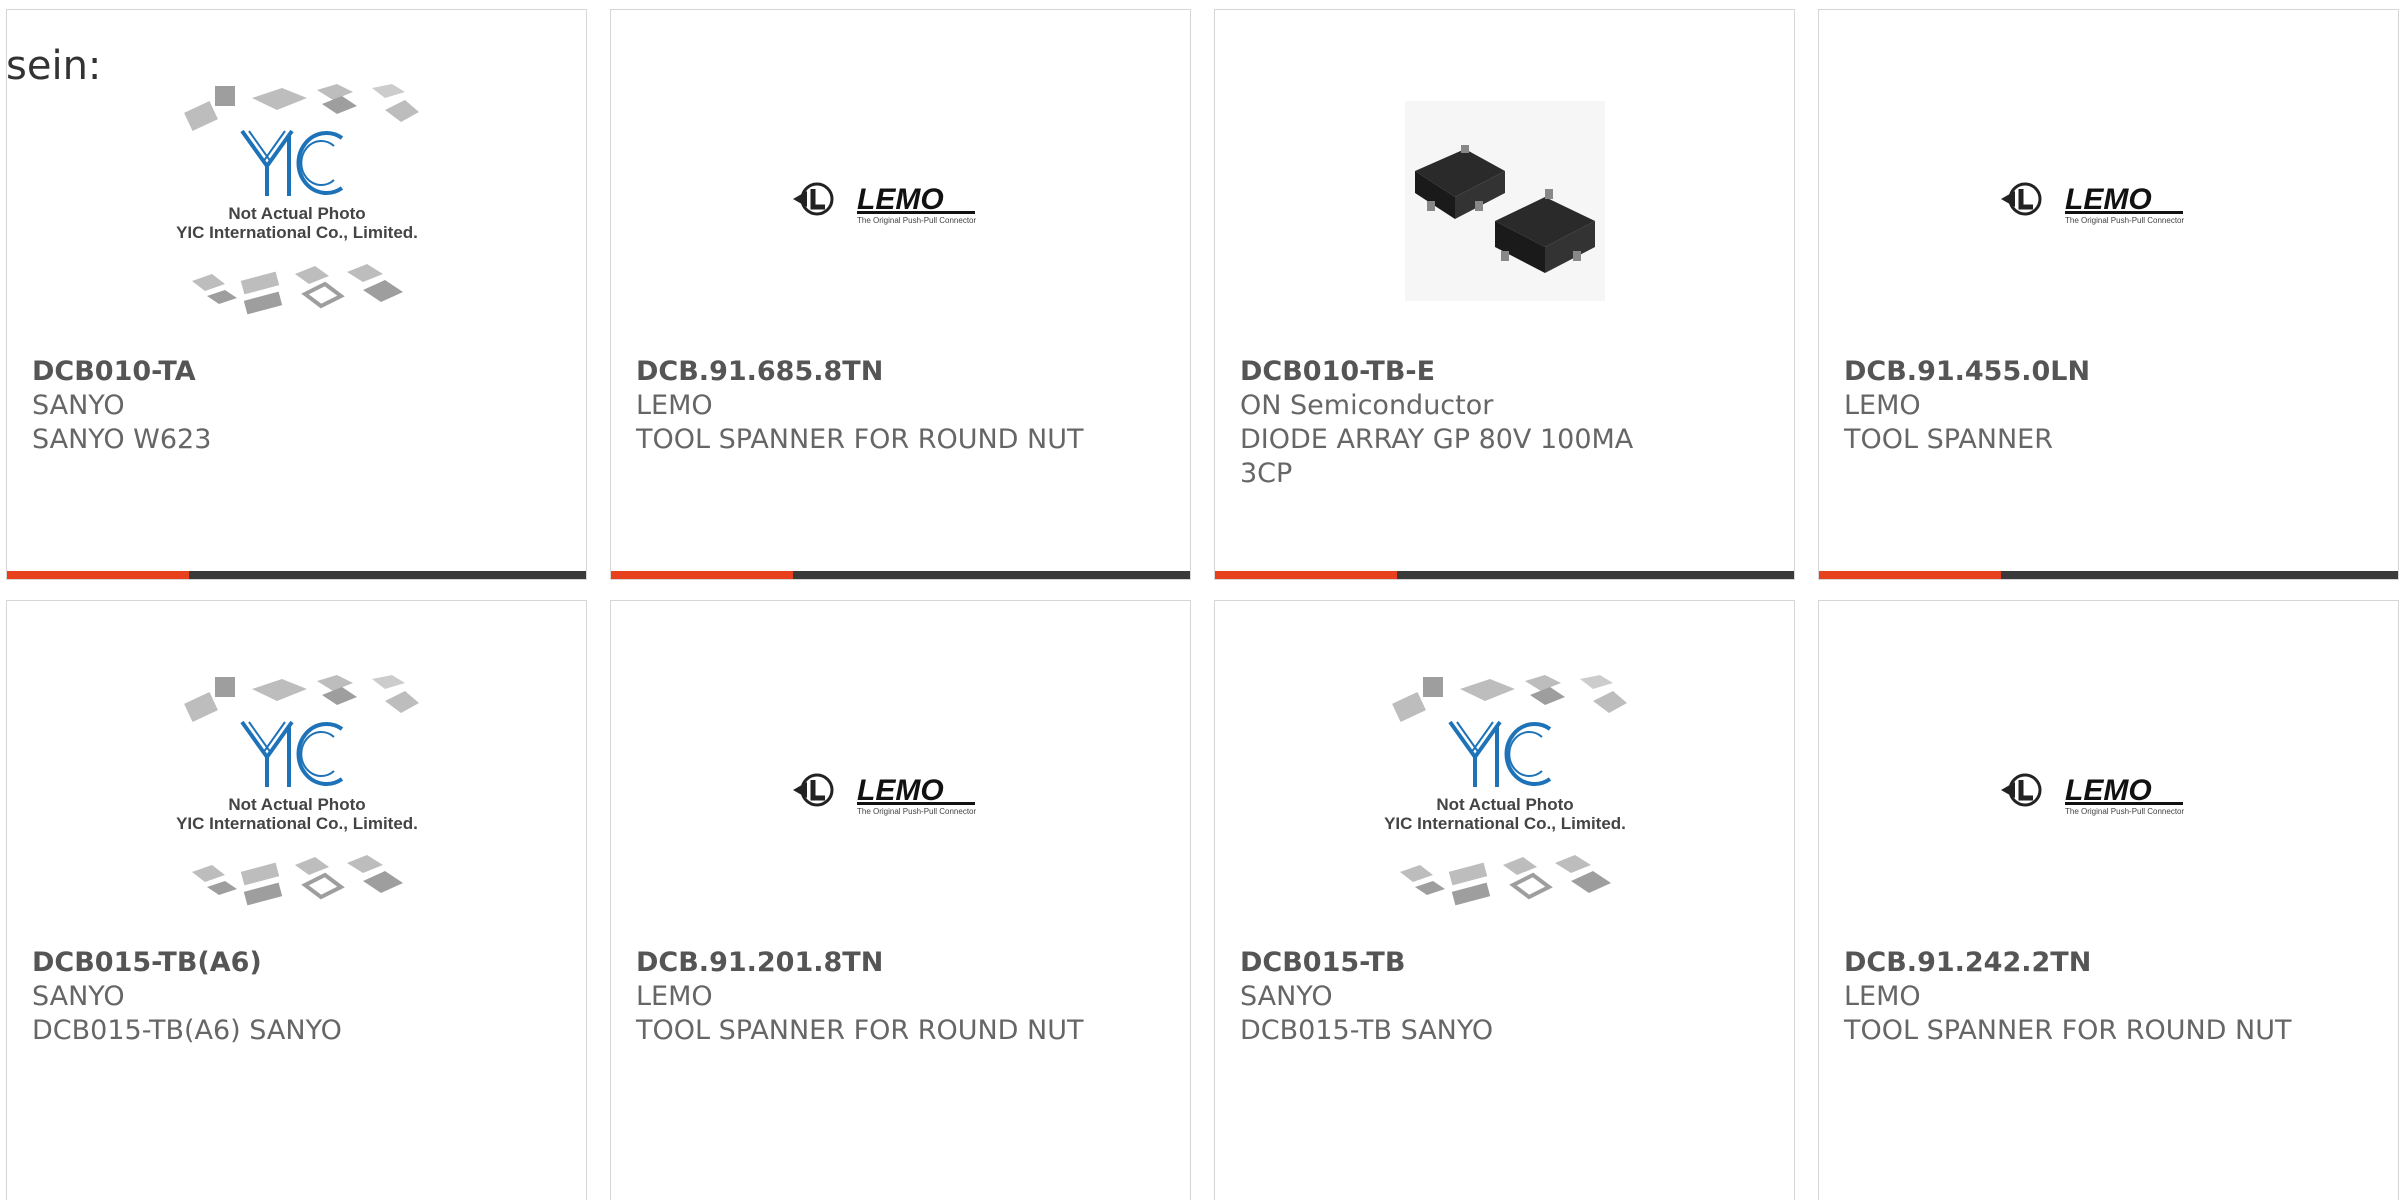 The height and width of the screenshot is (1200, 2400). Describe the element at coordinates (122, 439) in the screenshot. I see `description: SANYO W623` at that location.